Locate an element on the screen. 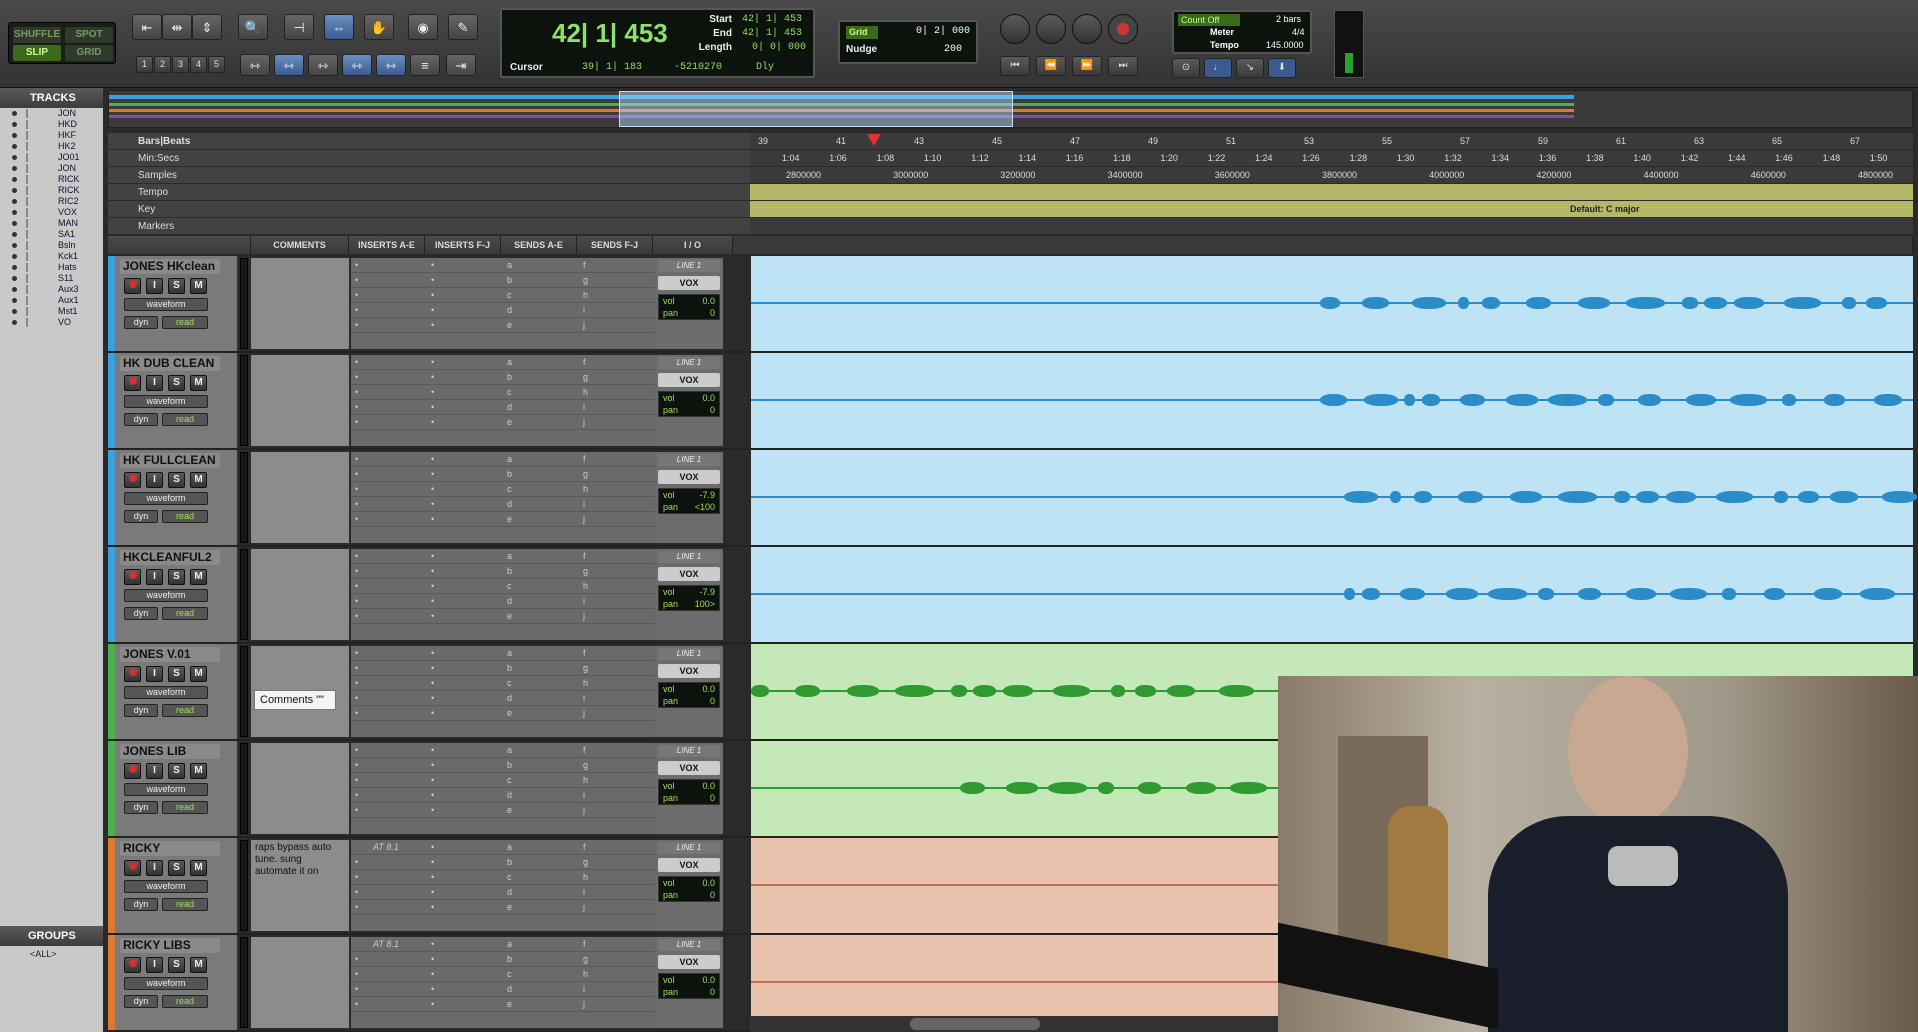 This screenshot has height=1032, width=1918. sidebar-track-item: HKD is located at coordinates (51, 124).